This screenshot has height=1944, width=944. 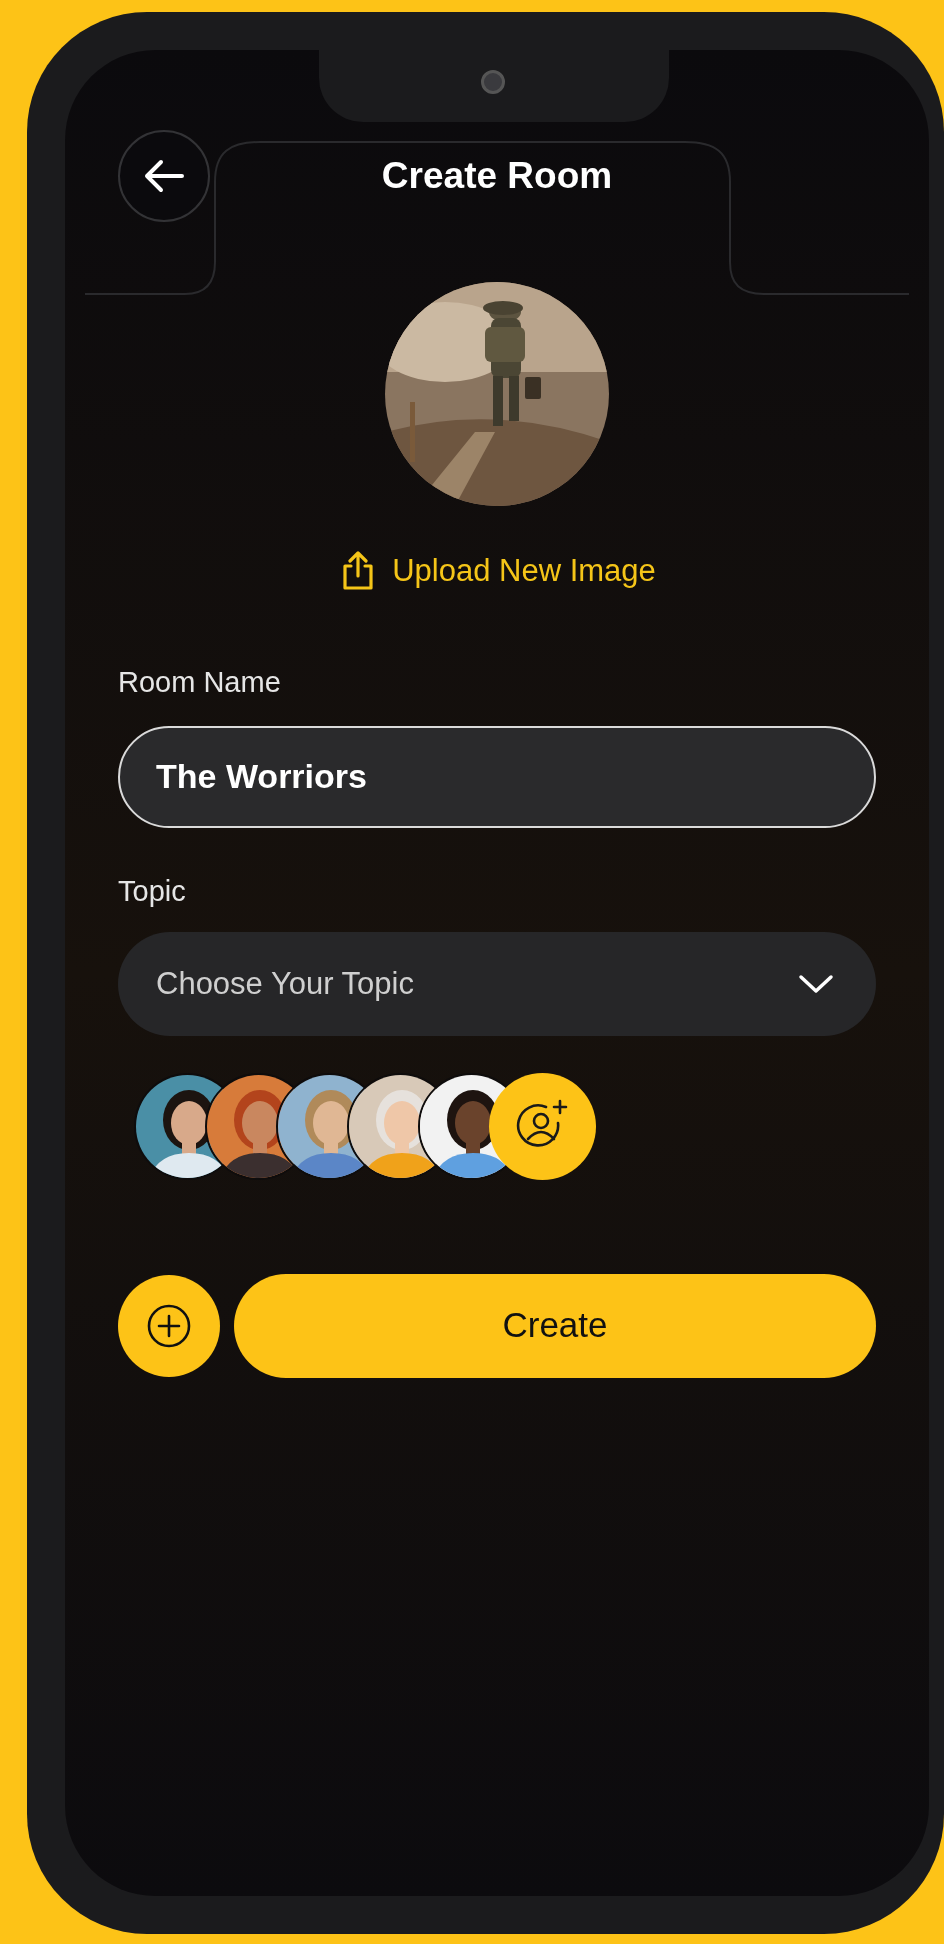 I want to click on field-label: Room Name, so click(x=200, y=681).